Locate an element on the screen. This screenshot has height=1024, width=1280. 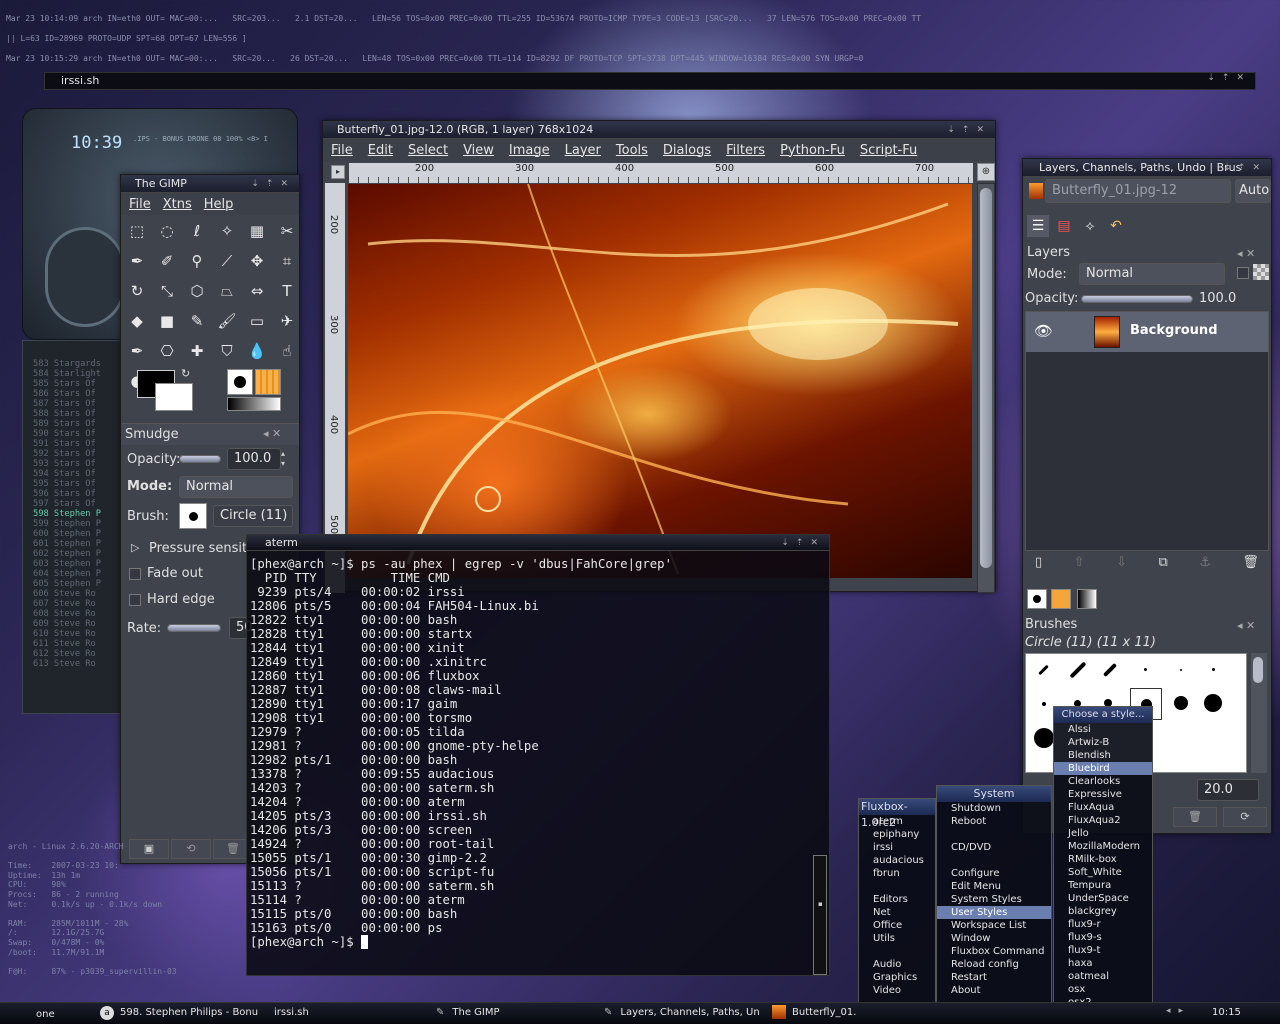
layer-name: Background is located at coordinates (1174, 330).